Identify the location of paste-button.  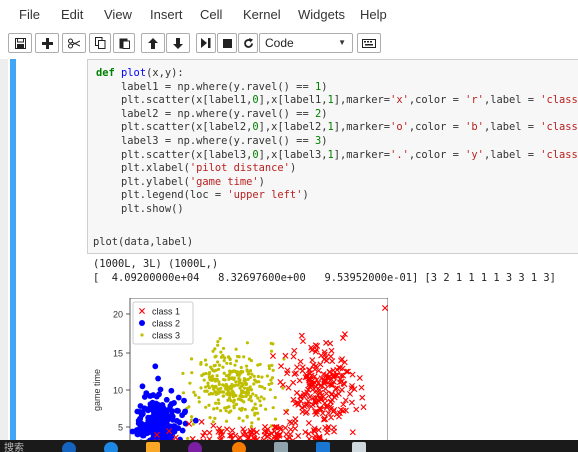
(124, 43).